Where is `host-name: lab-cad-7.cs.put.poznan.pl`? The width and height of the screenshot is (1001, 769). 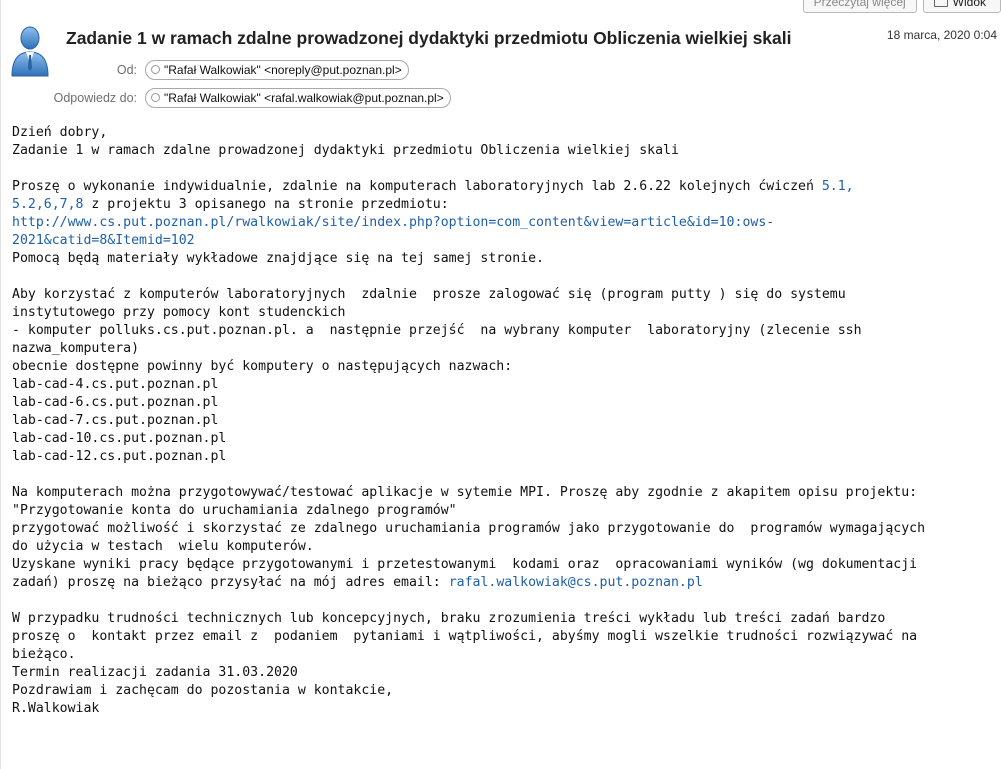
host-name: lab-cad-7.cs.put.poznan.pl is located at coordinates (115, 420).